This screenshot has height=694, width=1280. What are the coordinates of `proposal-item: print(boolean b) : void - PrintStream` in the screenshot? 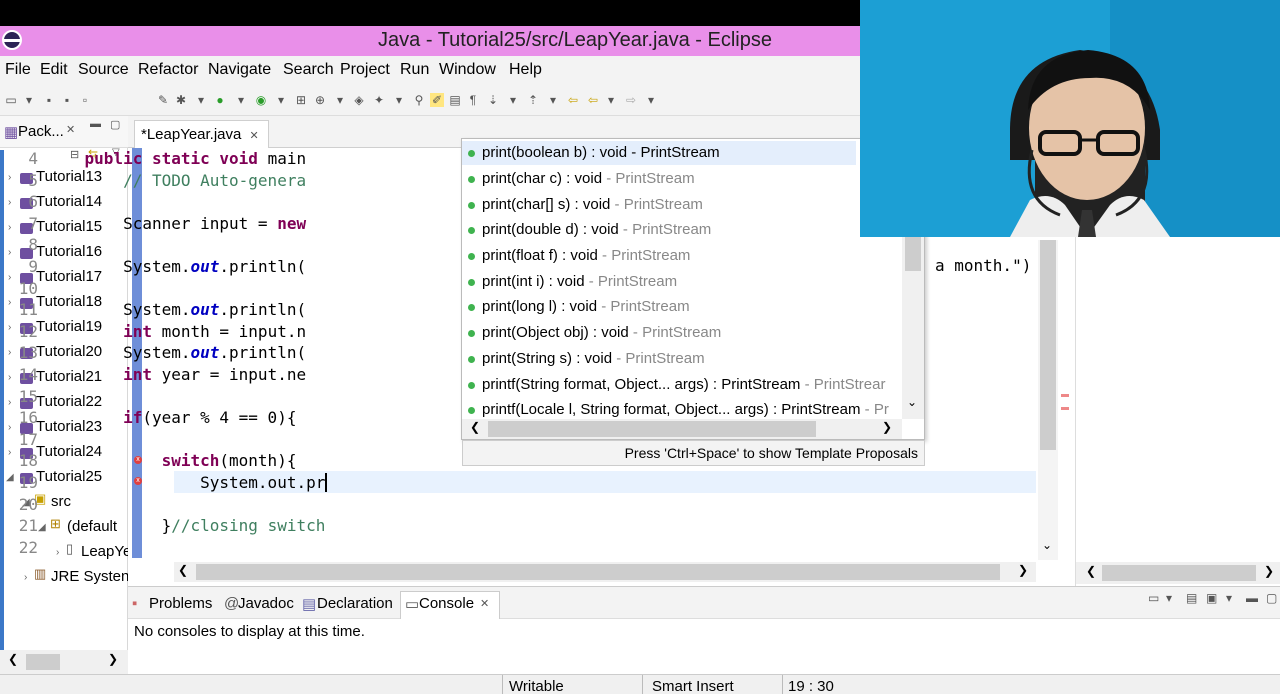 It's located at (594, 152).